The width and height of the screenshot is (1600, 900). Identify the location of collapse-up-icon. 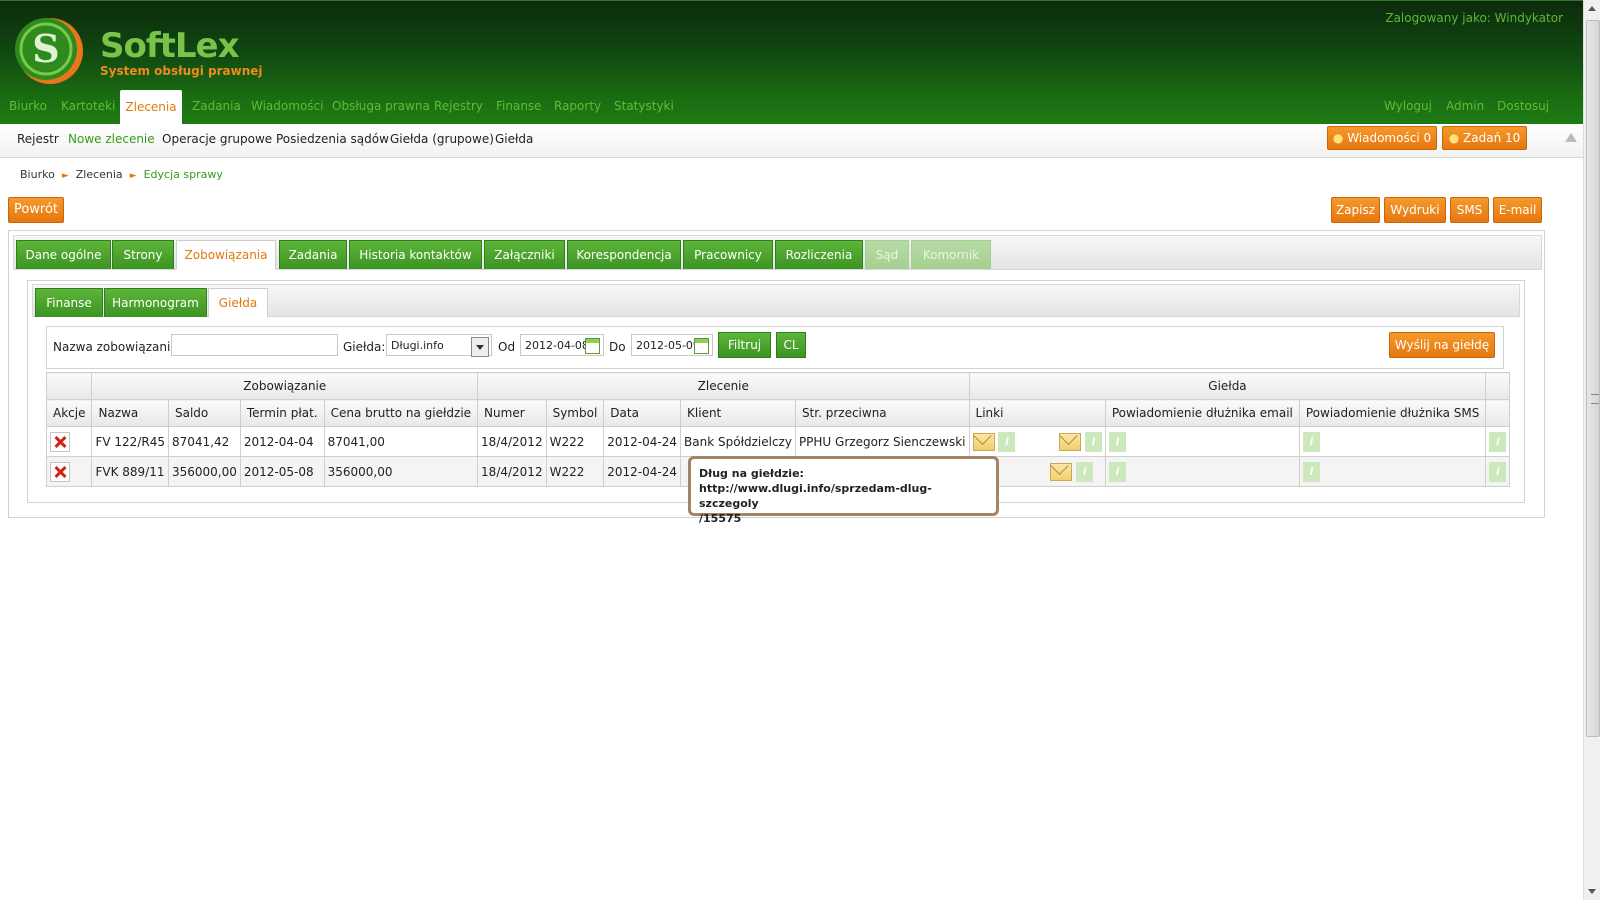
(1571, 137).